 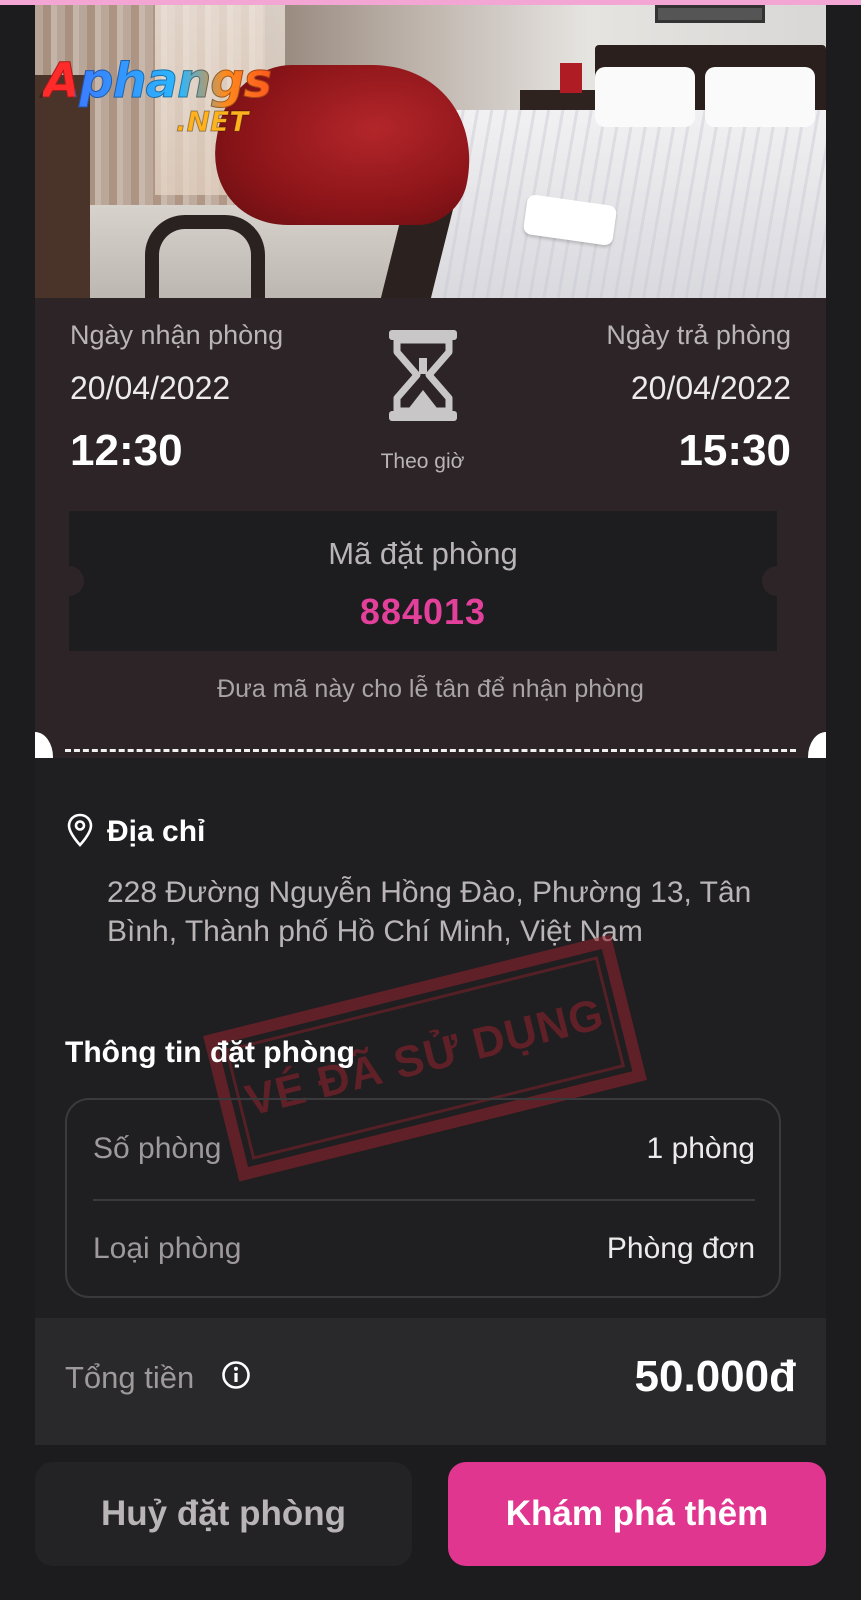 What do you see at coordinates (423, 375) in the screenshot?
I see `hourglass-icon` at bounding box center [423, 375].